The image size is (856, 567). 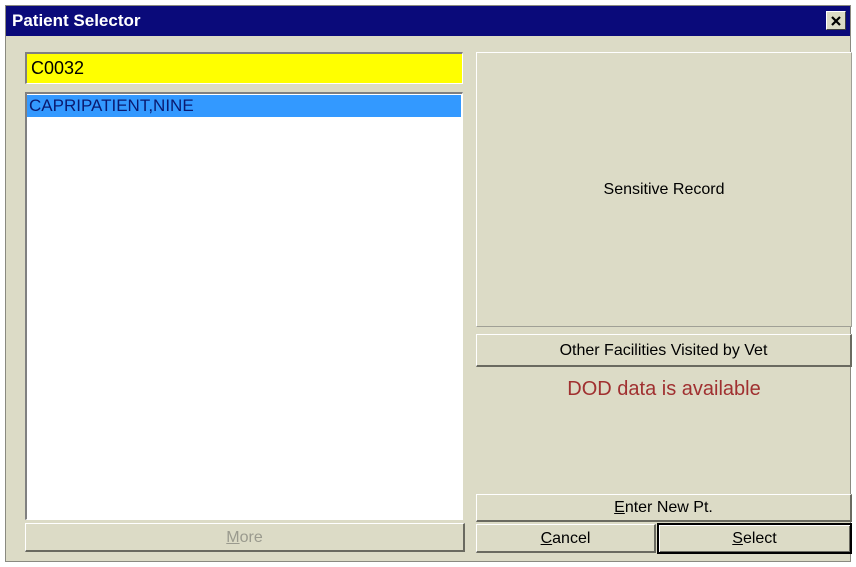 I want to click on enter-new-mnemonic: E, so click(x=619, y=507).